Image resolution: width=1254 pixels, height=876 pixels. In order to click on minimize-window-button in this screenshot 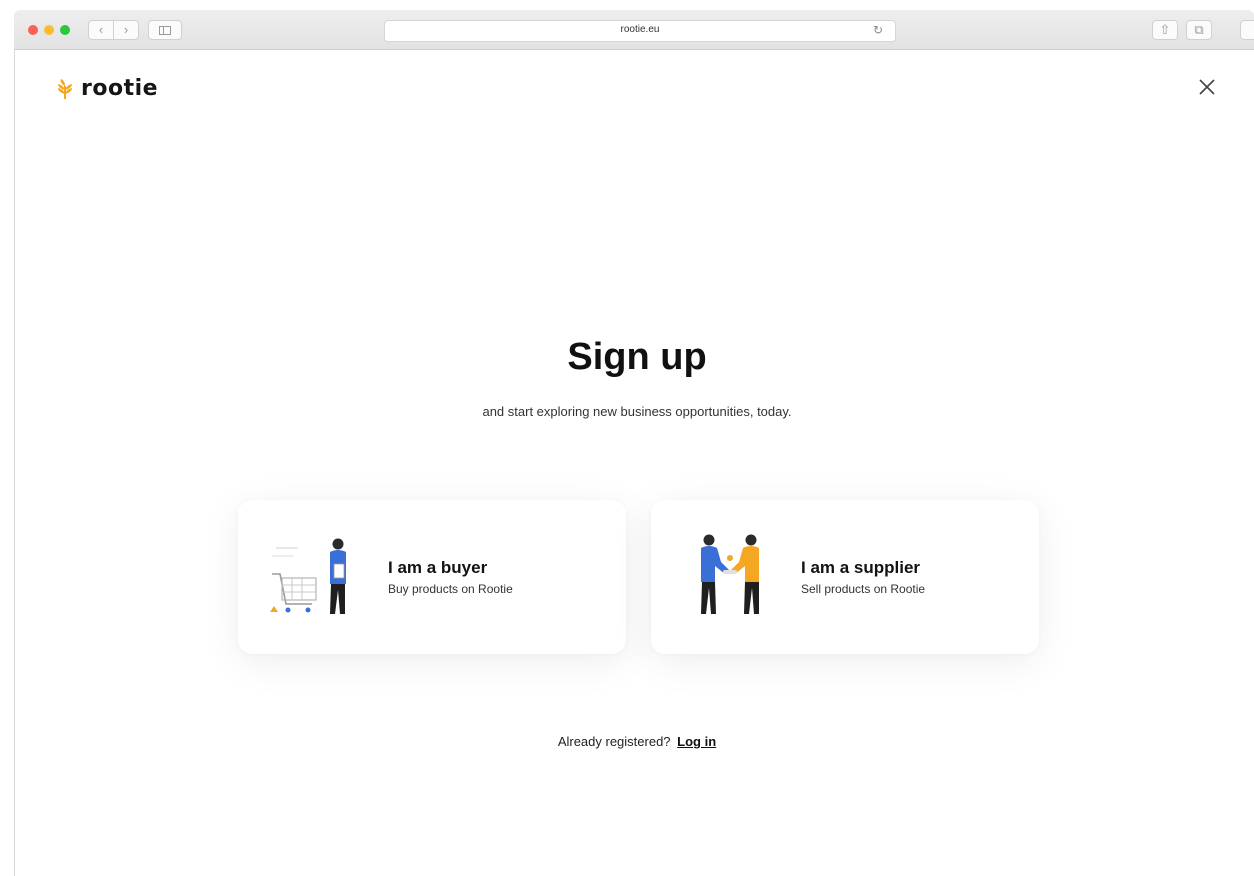, I will do `click(49, 30)`.